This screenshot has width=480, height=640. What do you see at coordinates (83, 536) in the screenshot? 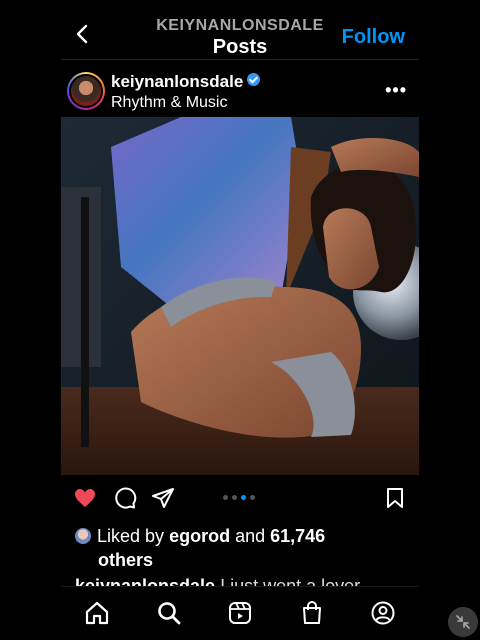
I see `liker-avatar` at bounding box center [83, 536].